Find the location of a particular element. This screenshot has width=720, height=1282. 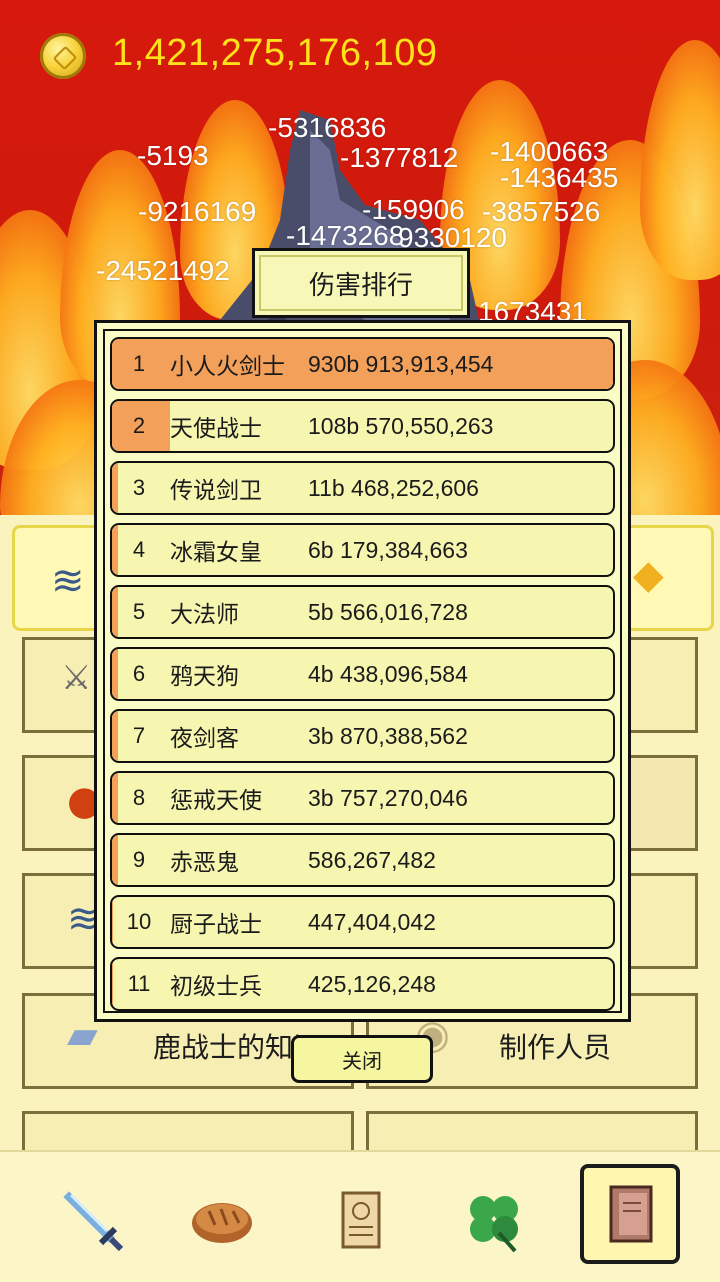

damage-value: 3b 870,388,562 is located at coordinates (388, 736).